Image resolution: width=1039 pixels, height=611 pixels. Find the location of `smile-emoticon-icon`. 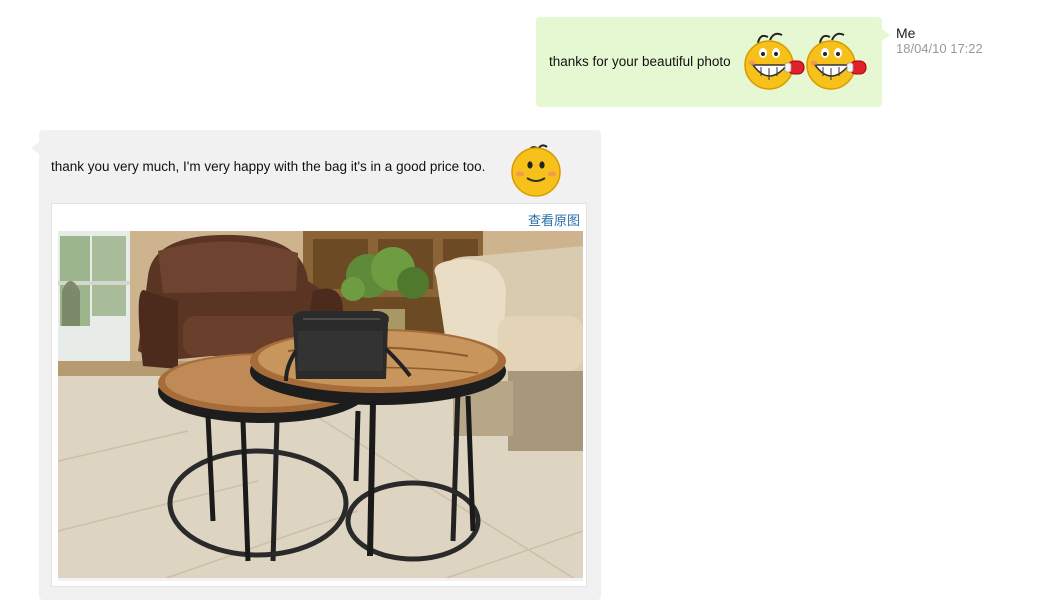

smile-emoticon-icon is located at coordinates (536, 170).